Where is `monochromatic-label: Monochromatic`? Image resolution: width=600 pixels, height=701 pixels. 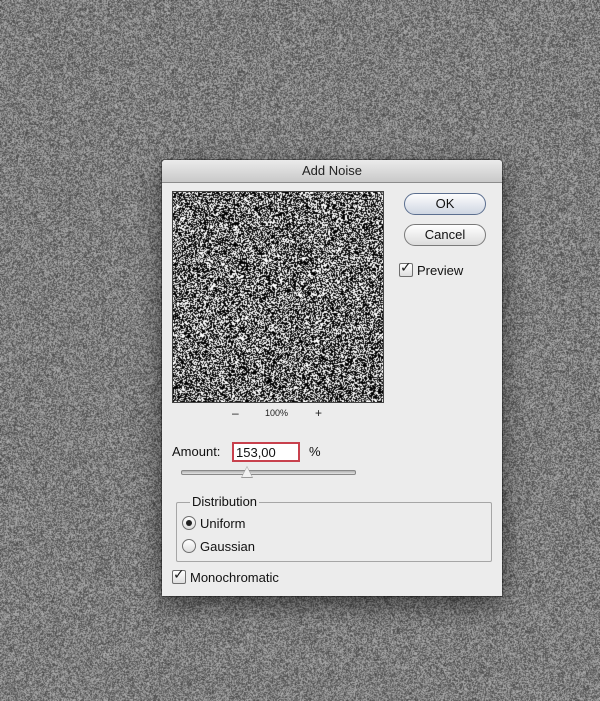 monochromatic-label: Monochromatic is located at coordinates (234, 577).